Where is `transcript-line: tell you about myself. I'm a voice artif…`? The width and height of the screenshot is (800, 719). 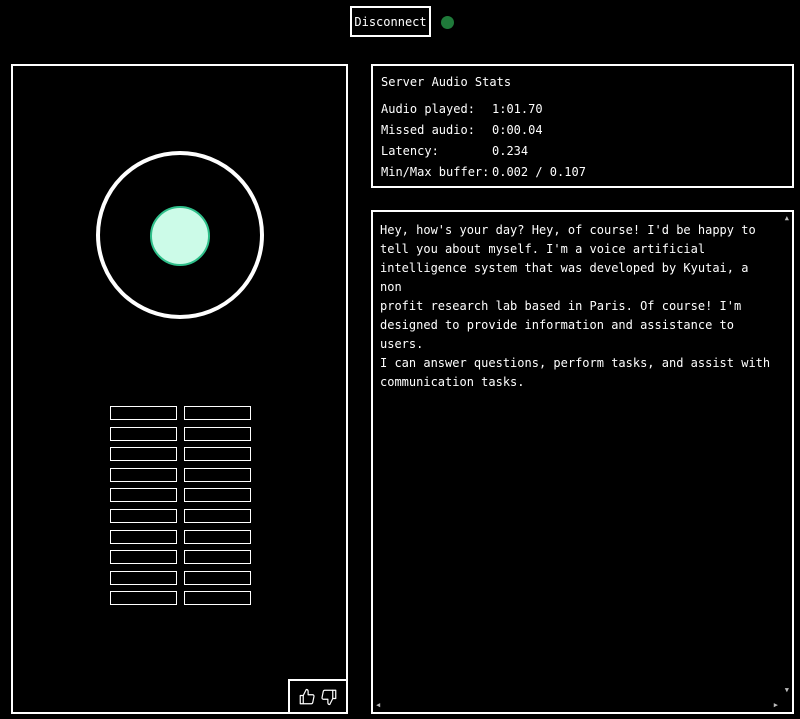 transcript-line: tell you about myself. I'm a voice artif… is located at coordinates (543, 249).